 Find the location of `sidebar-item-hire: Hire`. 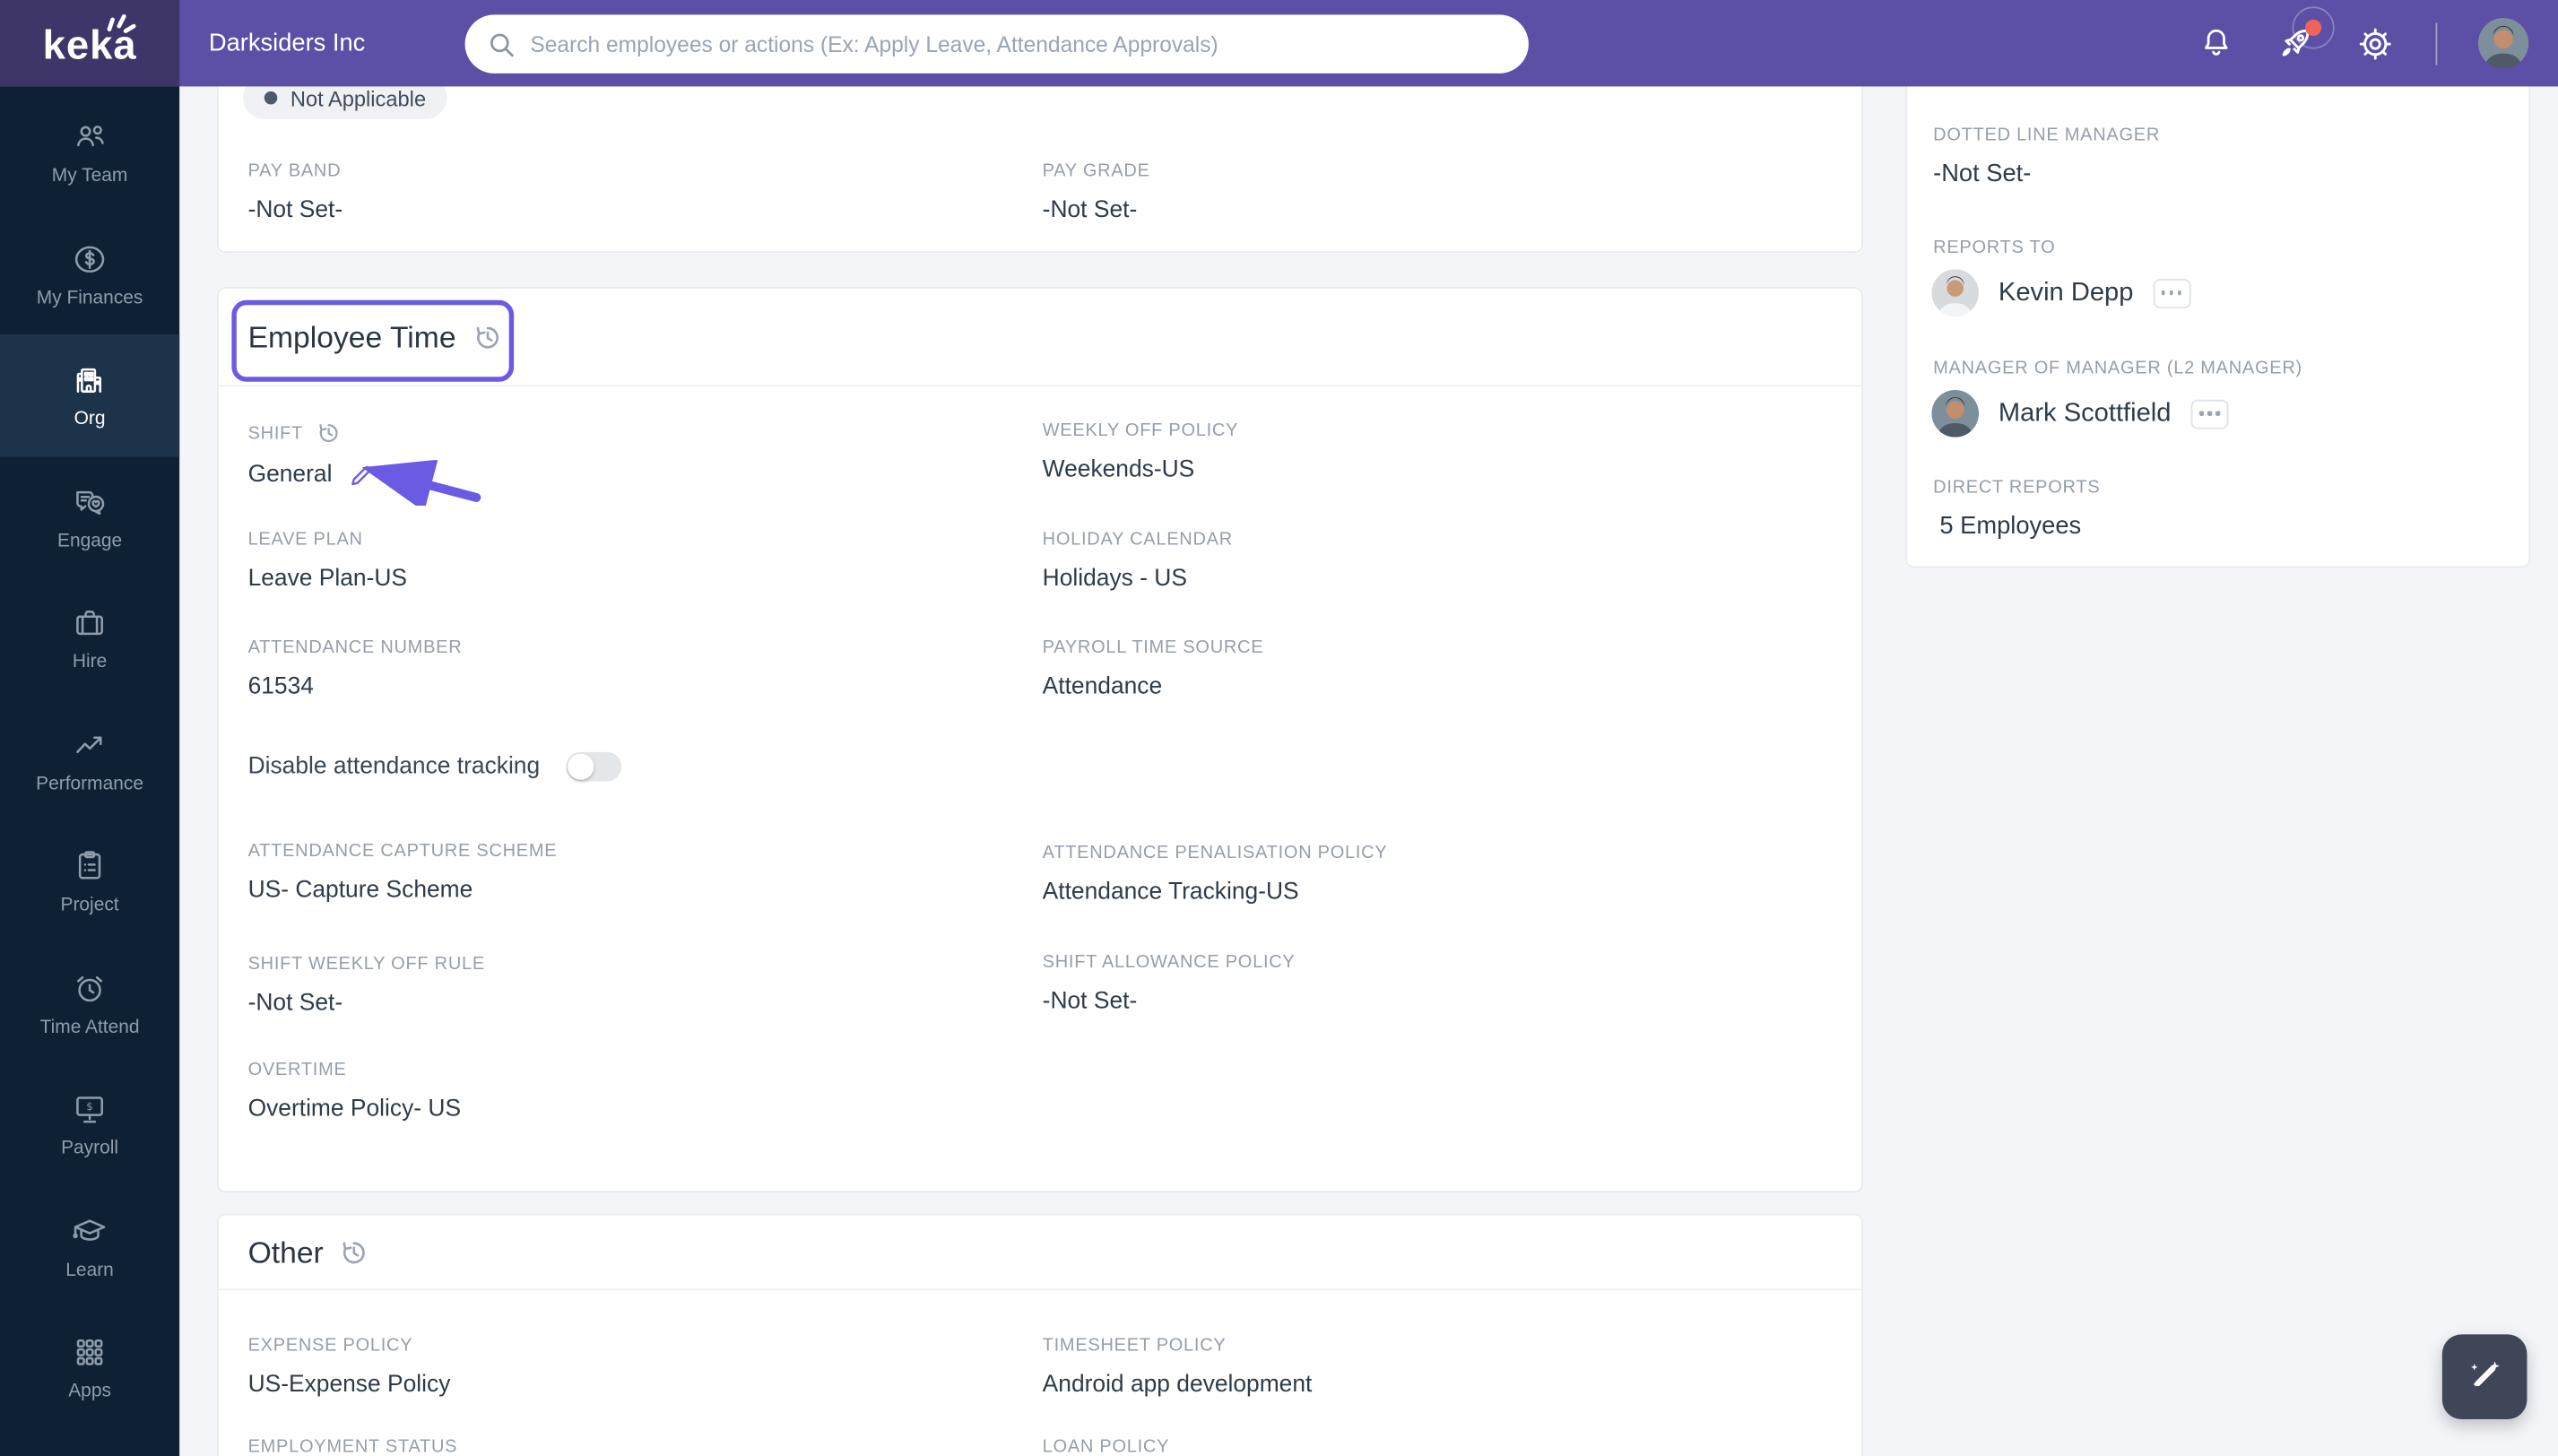

sidebar-item-hire: Hire is located at coordinates (89, 638).